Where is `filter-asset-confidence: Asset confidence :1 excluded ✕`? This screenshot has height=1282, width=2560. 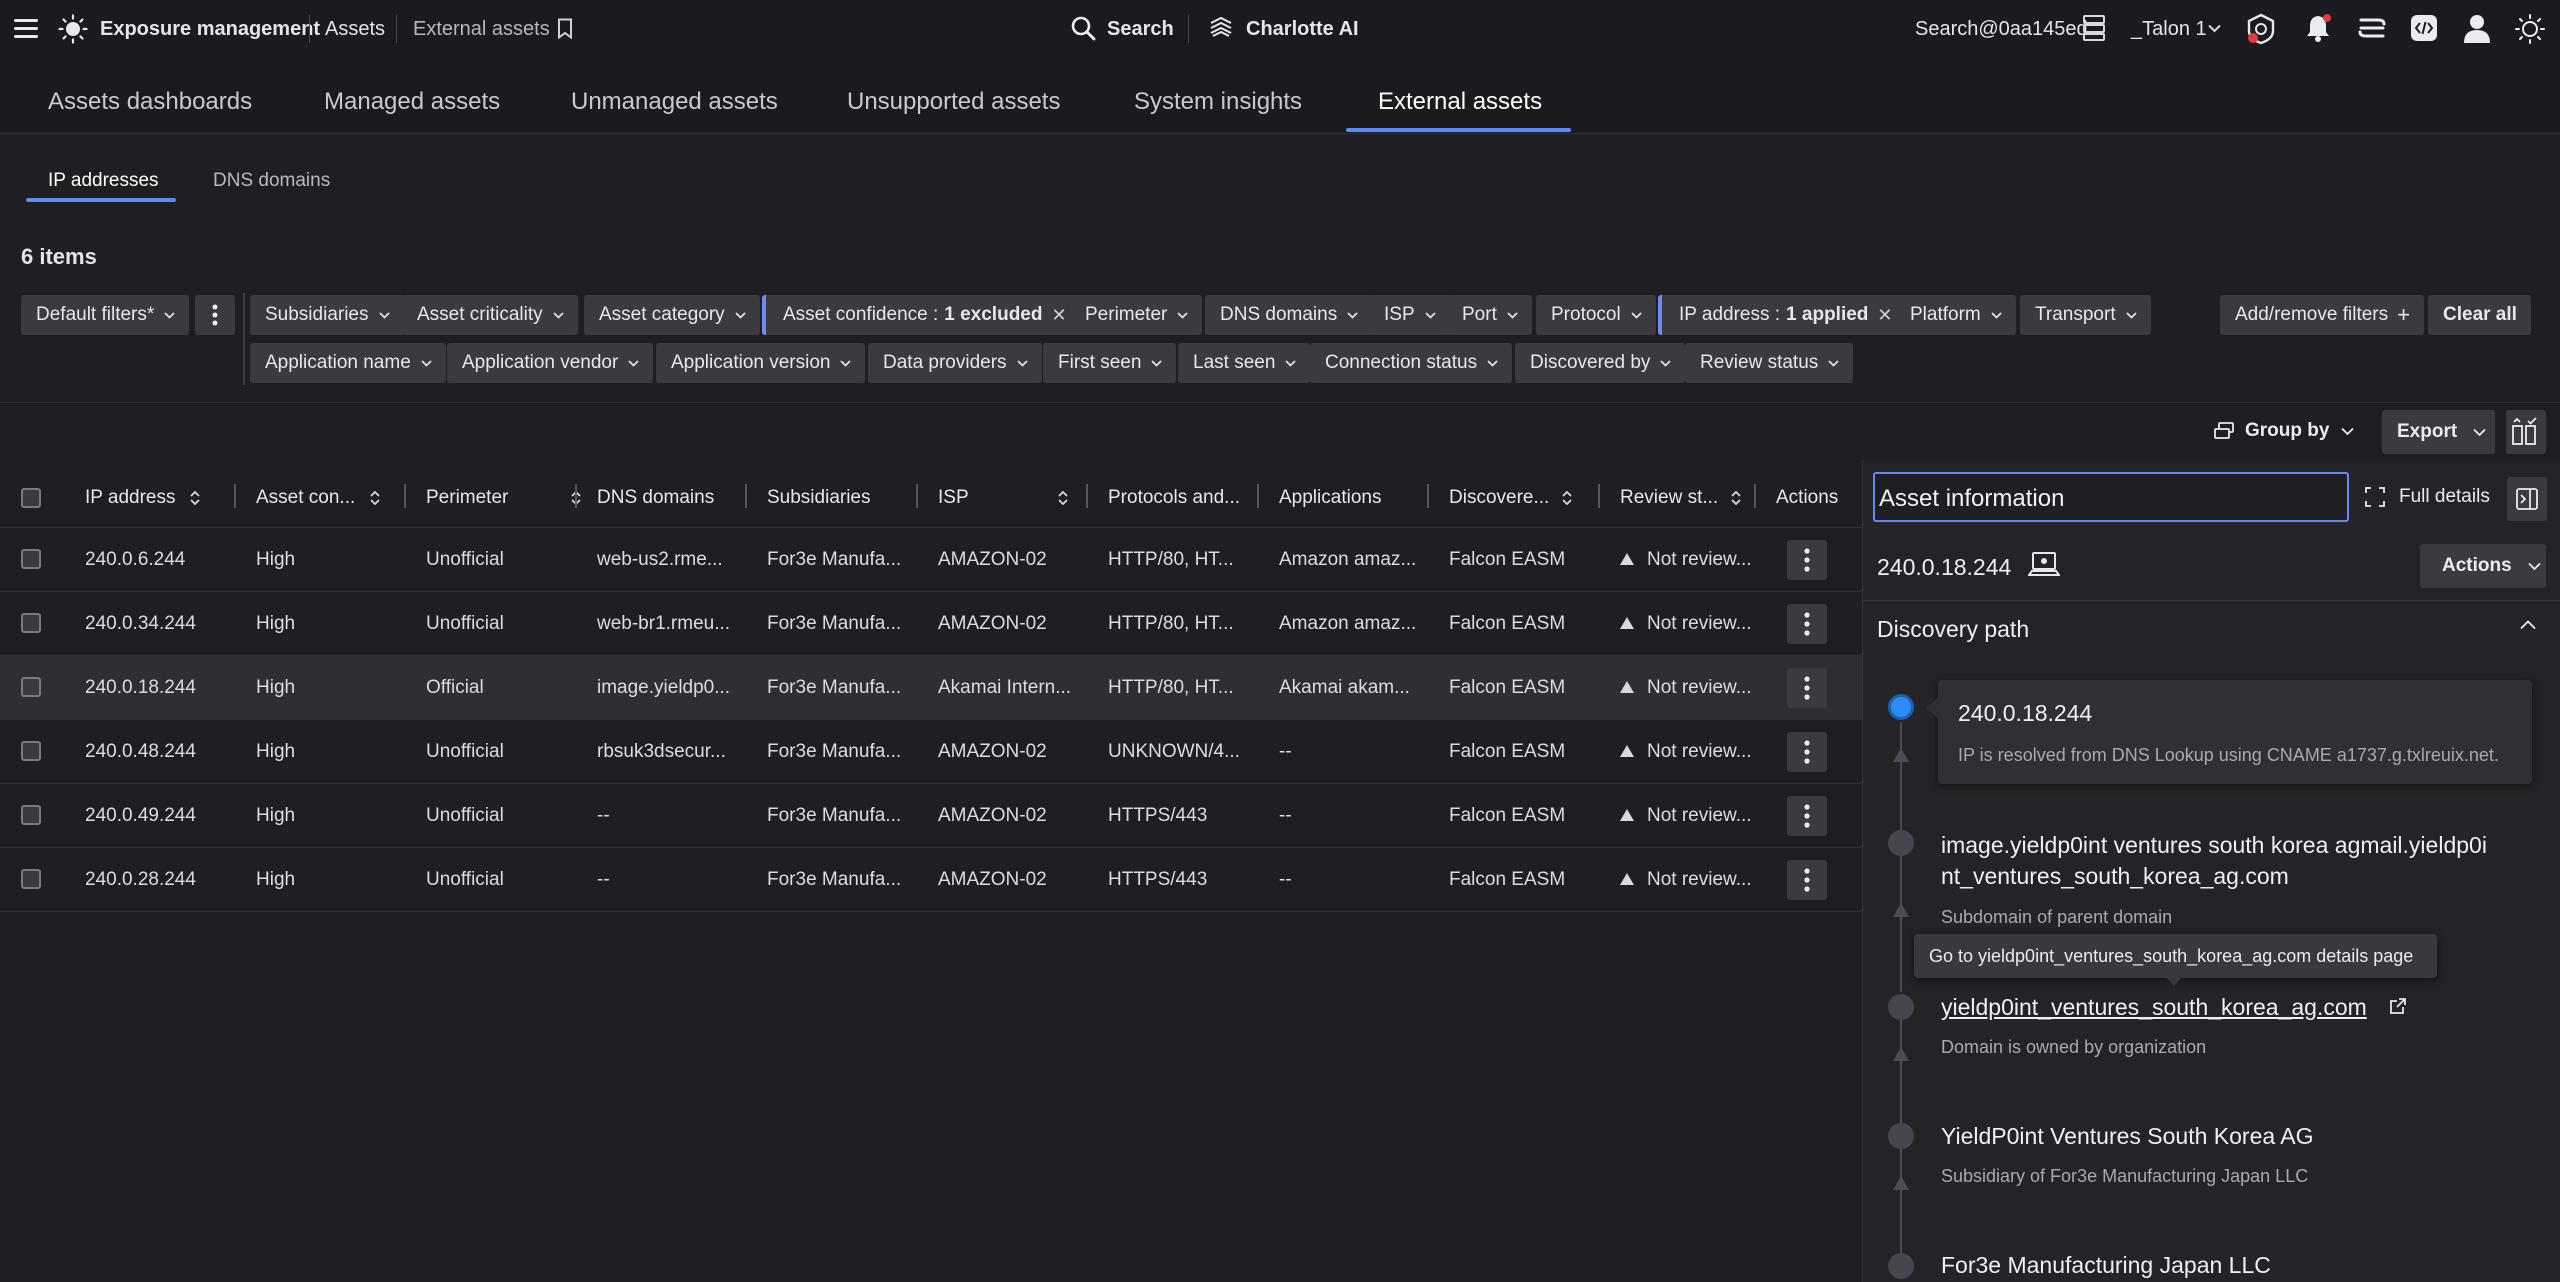
filter-asset-confidence: Asset confidence :1 excluded ✕ is located at coordinates (921, 315).